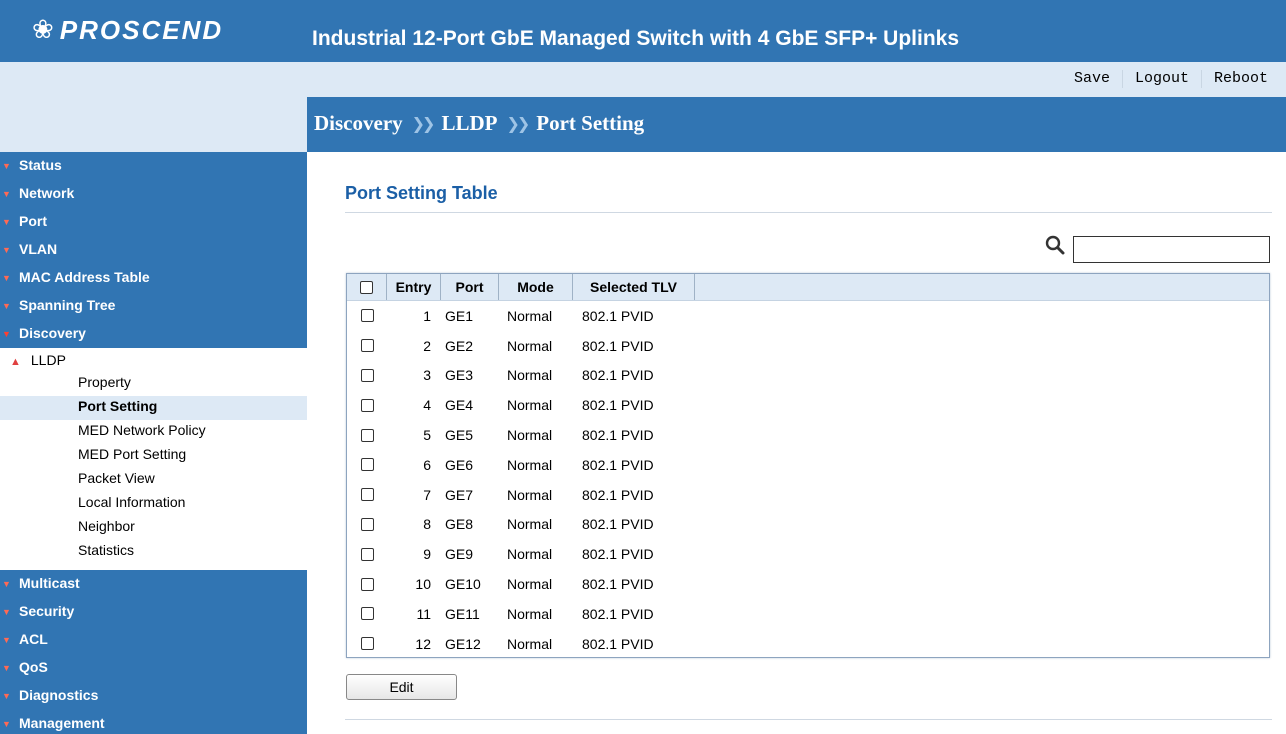 The height and width of the screenshot is (734, 1286). What do you see at coordinates (38, 360) in the screenshot?
I see `sidebar-item-lldp: ▲ LLDP` at bounding box center [38, 360].